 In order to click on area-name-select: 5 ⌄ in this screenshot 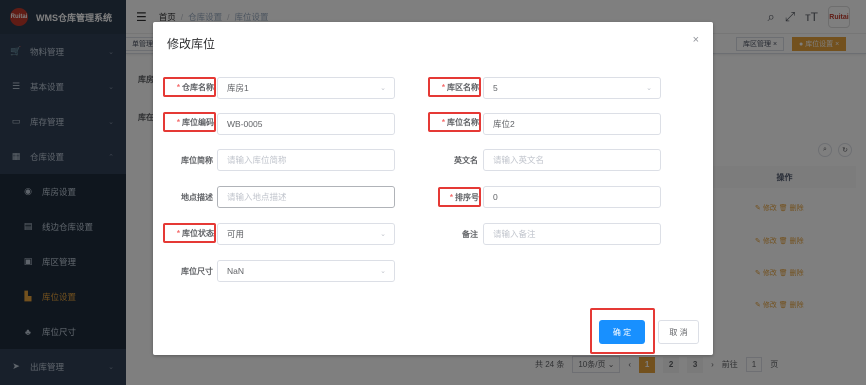, I will do `click(572, 88)`.